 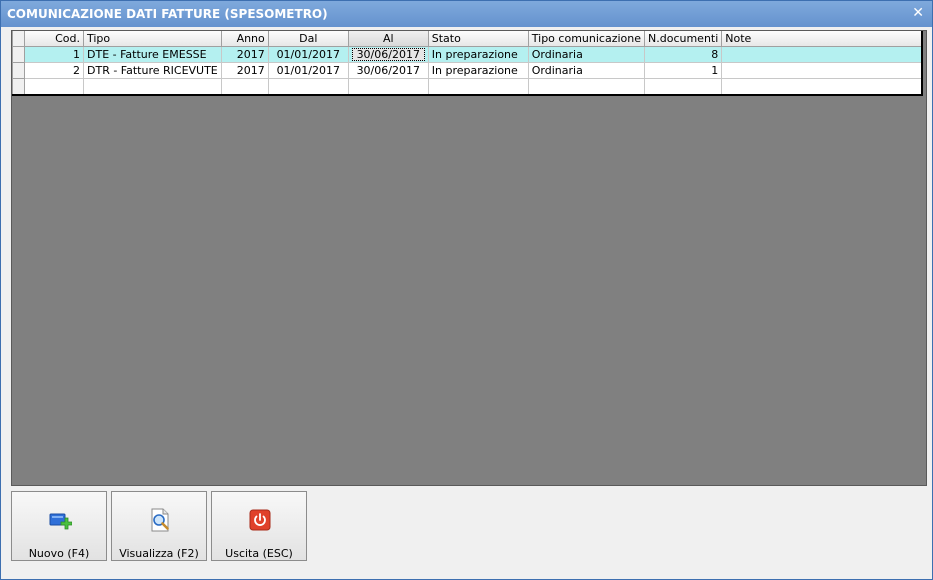 I want to click on cell-n-documenti: 1, so click(x=683, y=70).